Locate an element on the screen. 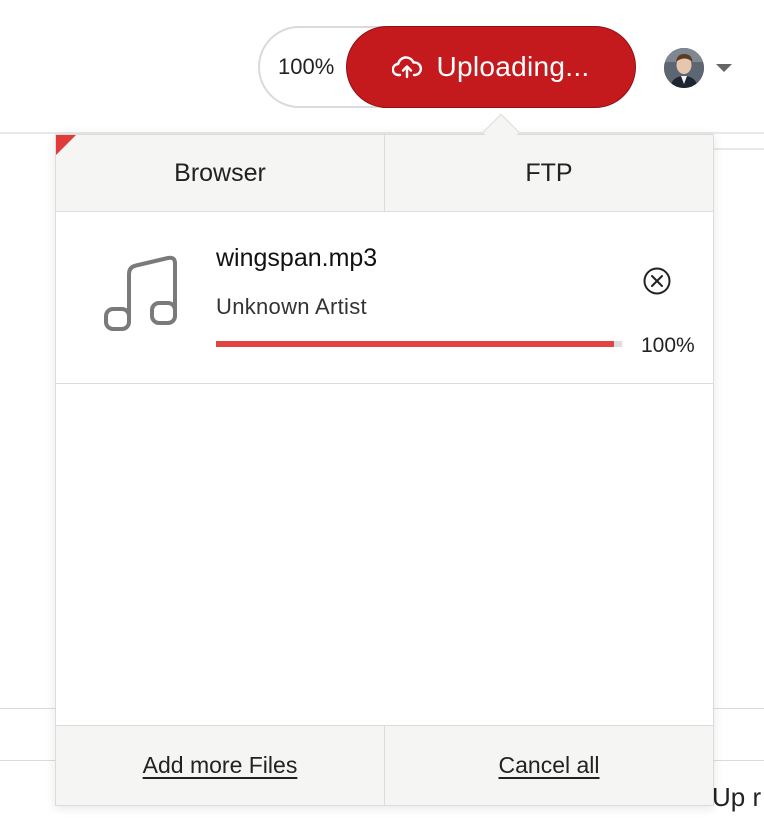  cancel-all-link: Cancel all is located at coordinates (549, 765).